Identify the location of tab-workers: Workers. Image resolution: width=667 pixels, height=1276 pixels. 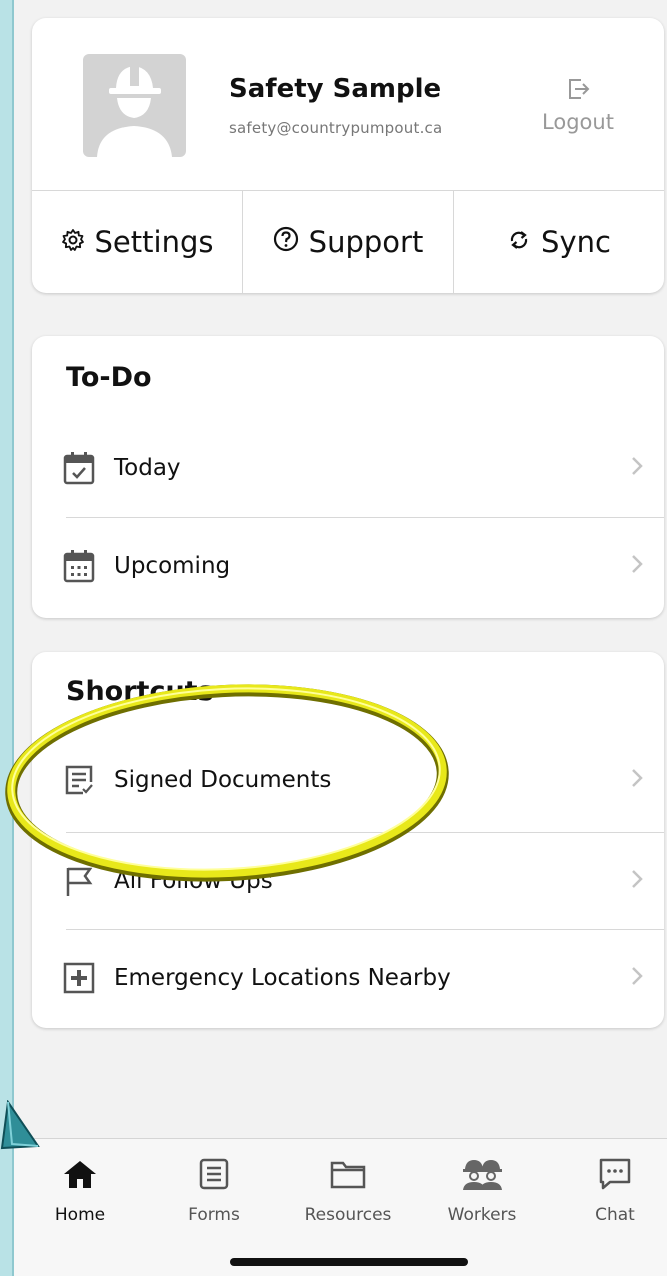
(482, 1190).